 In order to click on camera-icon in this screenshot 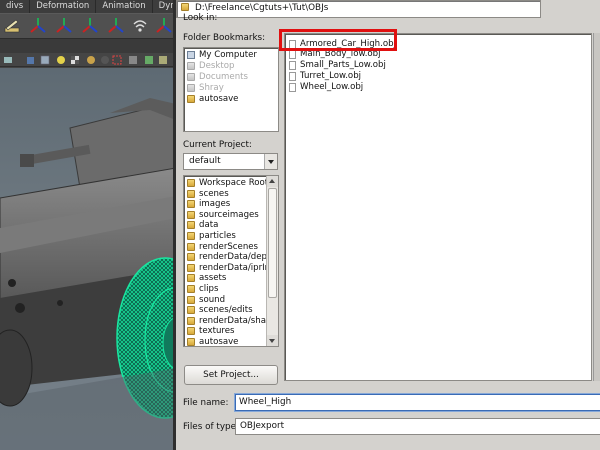, I will do `click(8, 60)`.